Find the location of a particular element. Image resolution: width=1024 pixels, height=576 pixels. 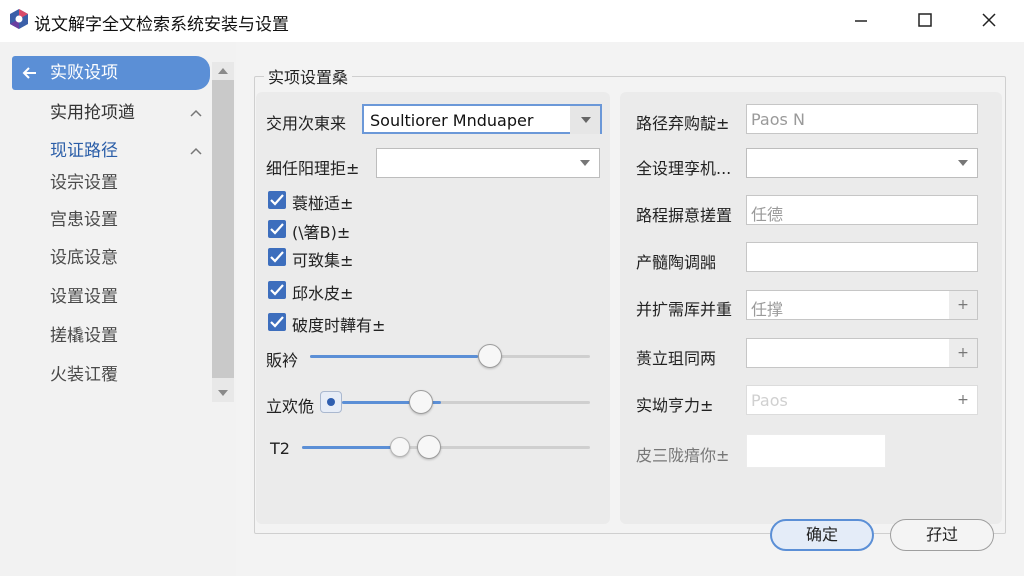

checkbox-2-label: (\箸B)± is located at coordinates (321, 232).